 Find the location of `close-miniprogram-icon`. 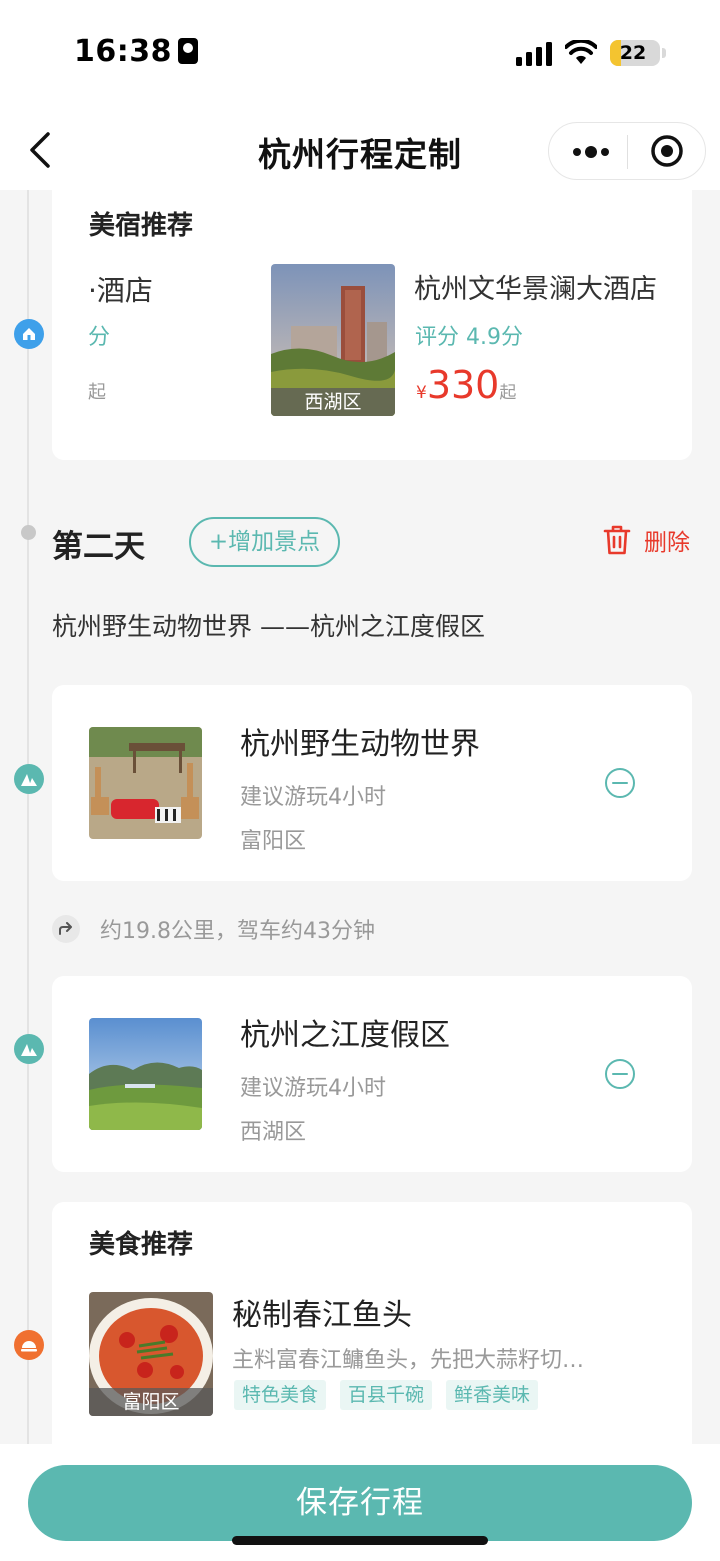

close-miniprogram-icon is located at coordinates (667, 151).